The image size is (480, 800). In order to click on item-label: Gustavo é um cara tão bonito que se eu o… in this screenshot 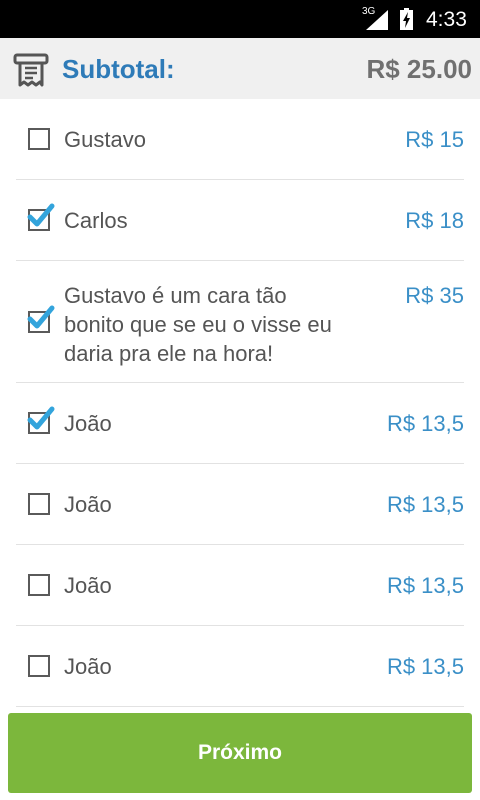, I will do `click(198, 324)`.